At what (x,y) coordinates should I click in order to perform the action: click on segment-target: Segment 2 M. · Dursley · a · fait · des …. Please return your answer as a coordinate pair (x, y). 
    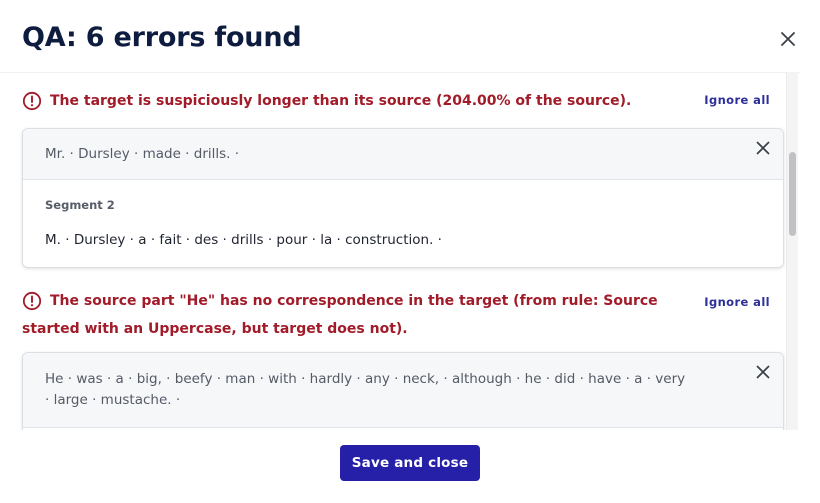
    Looking at the image, I should click on (403, 214).